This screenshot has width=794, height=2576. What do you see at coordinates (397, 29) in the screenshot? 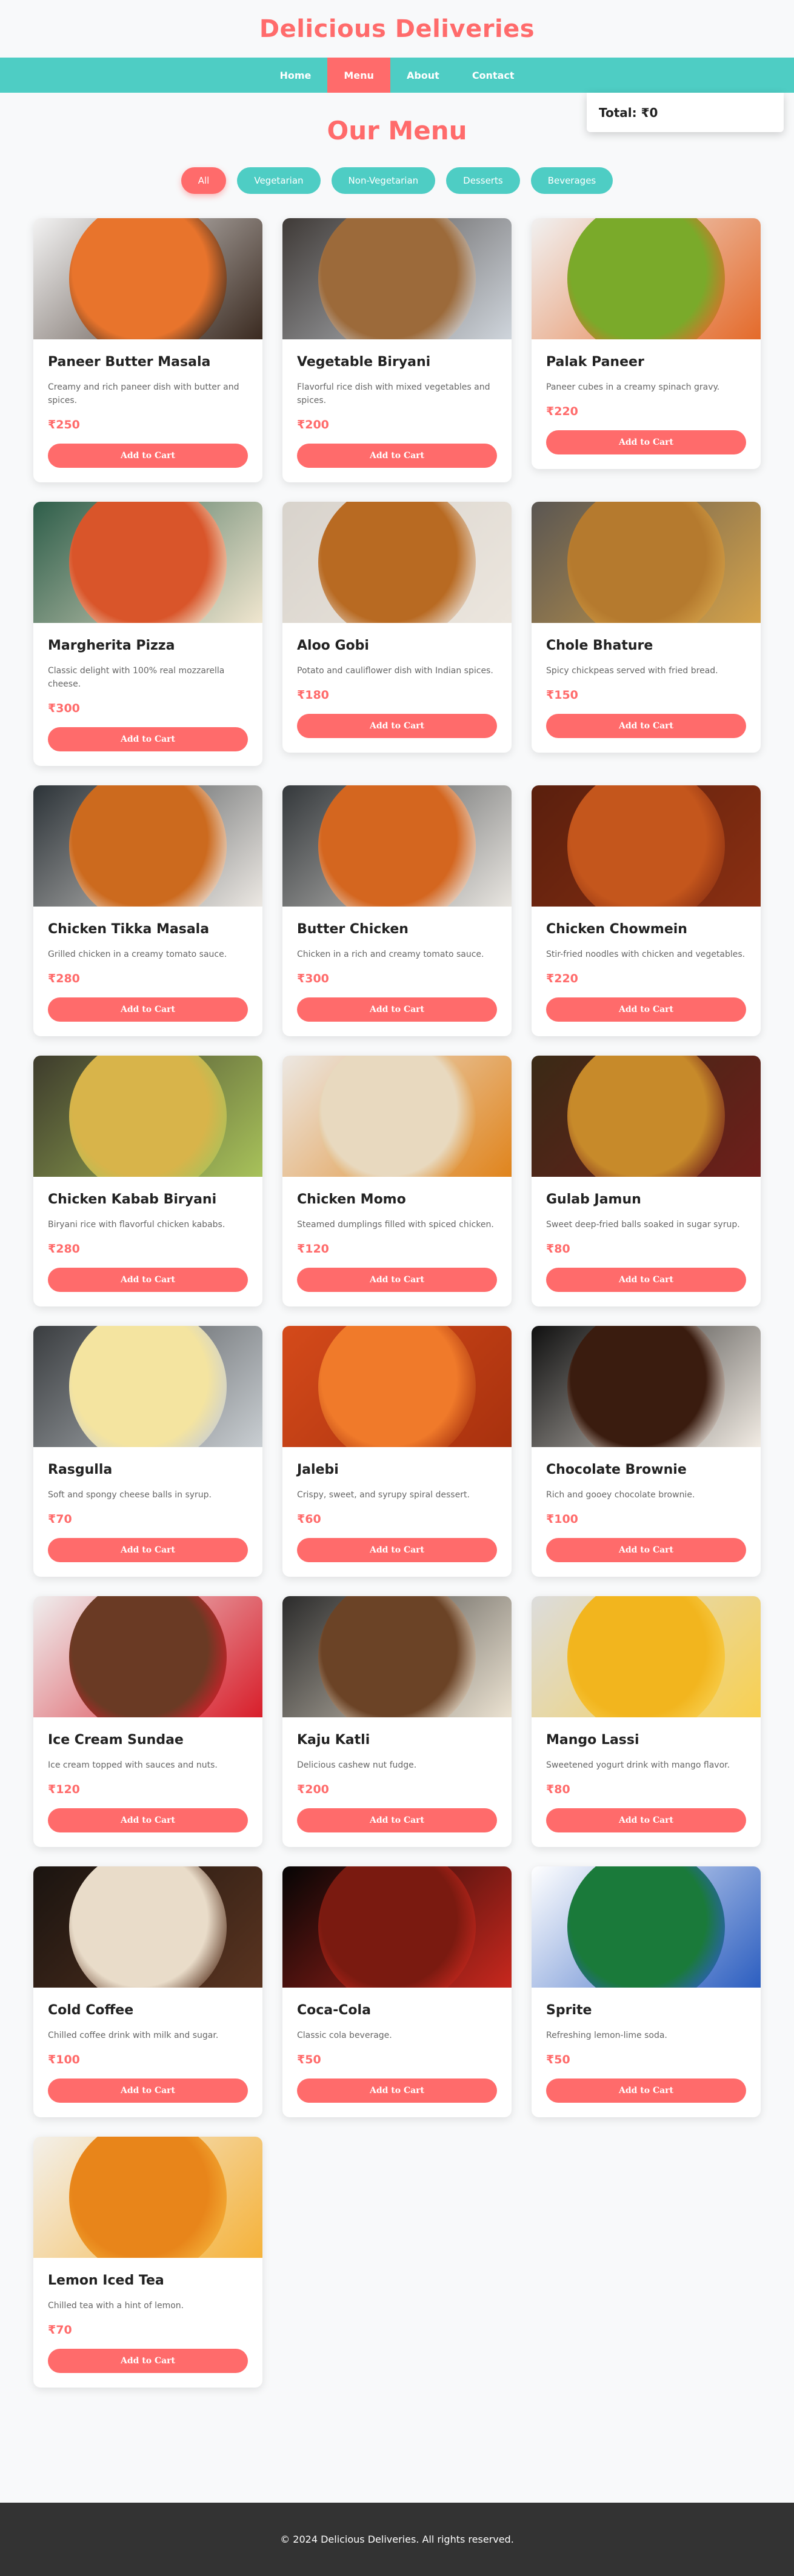
I see `site-header: Delicious Deliveries` at bounding box center [397, 29].